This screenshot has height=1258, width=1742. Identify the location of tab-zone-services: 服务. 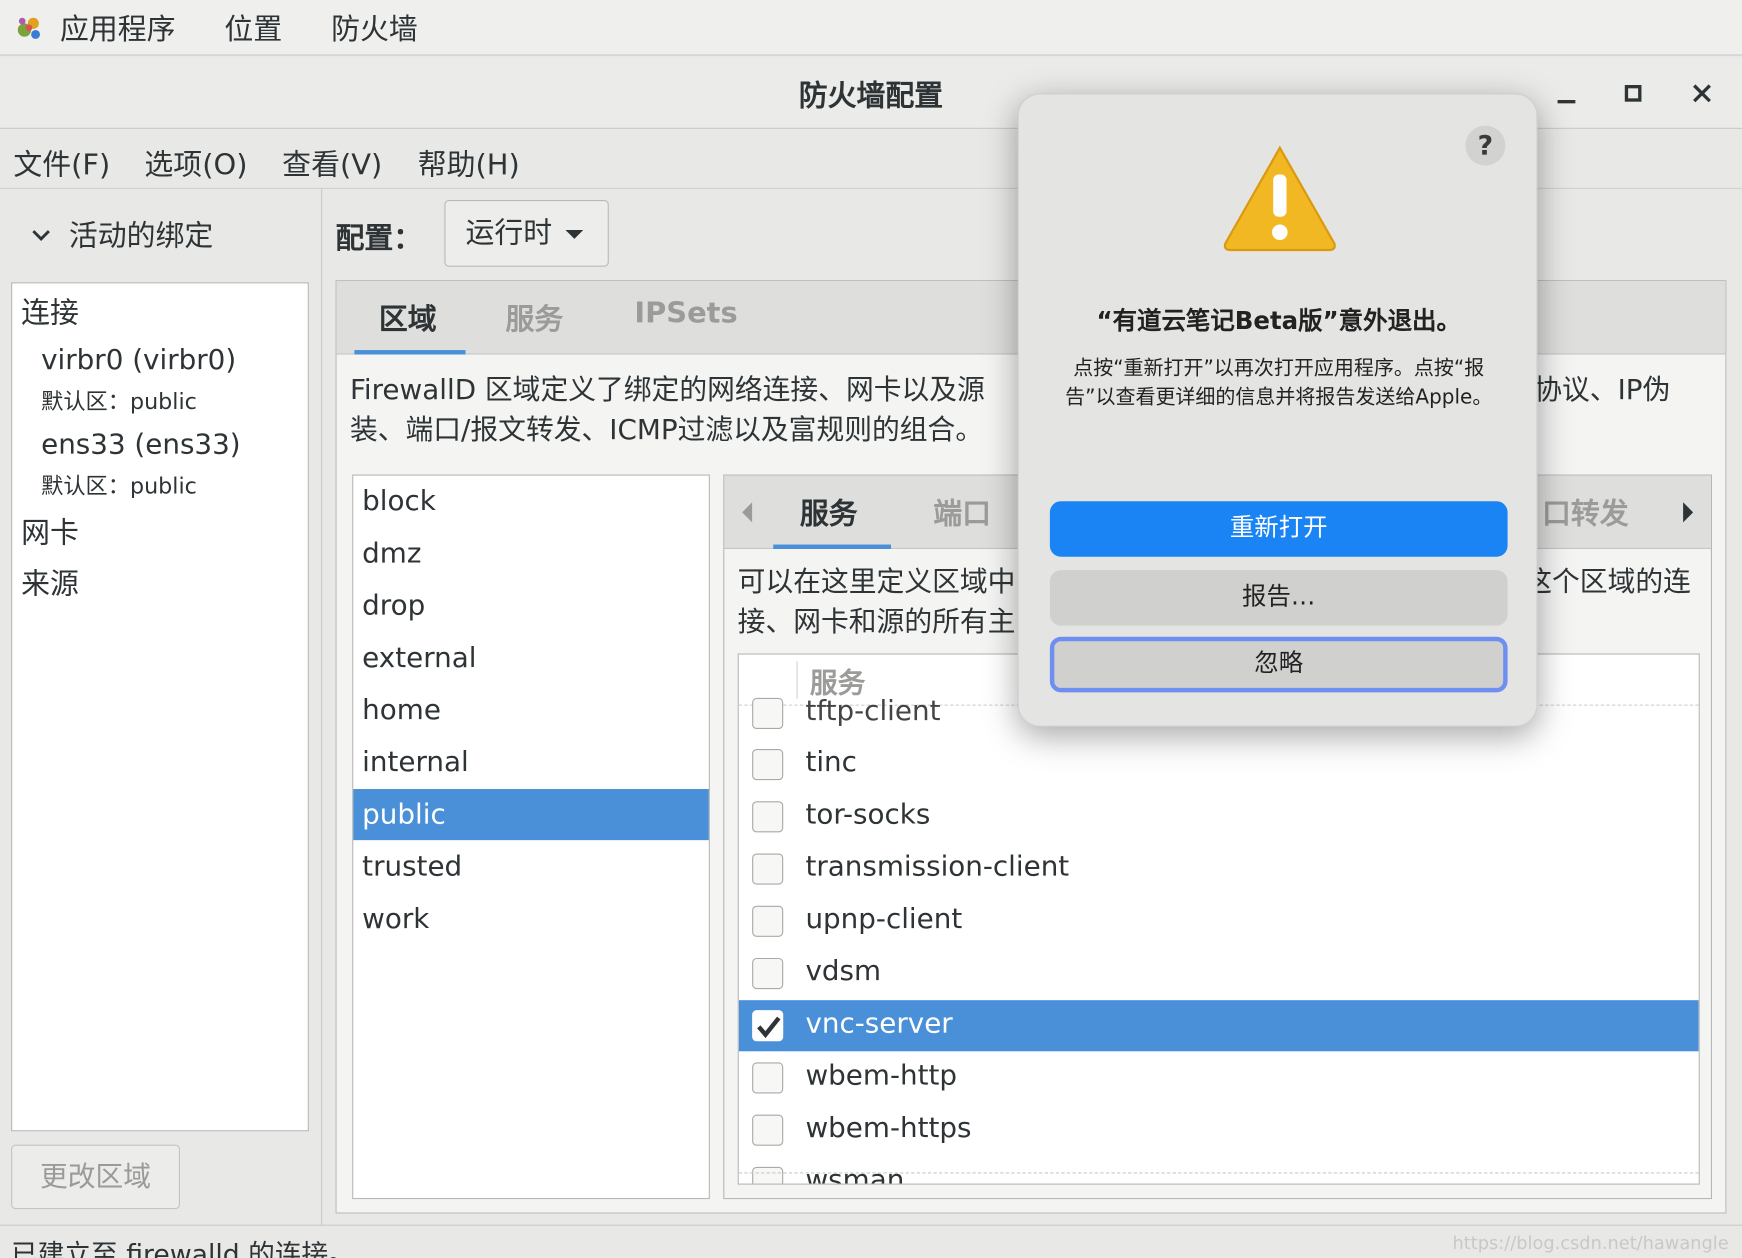
(829, 511).